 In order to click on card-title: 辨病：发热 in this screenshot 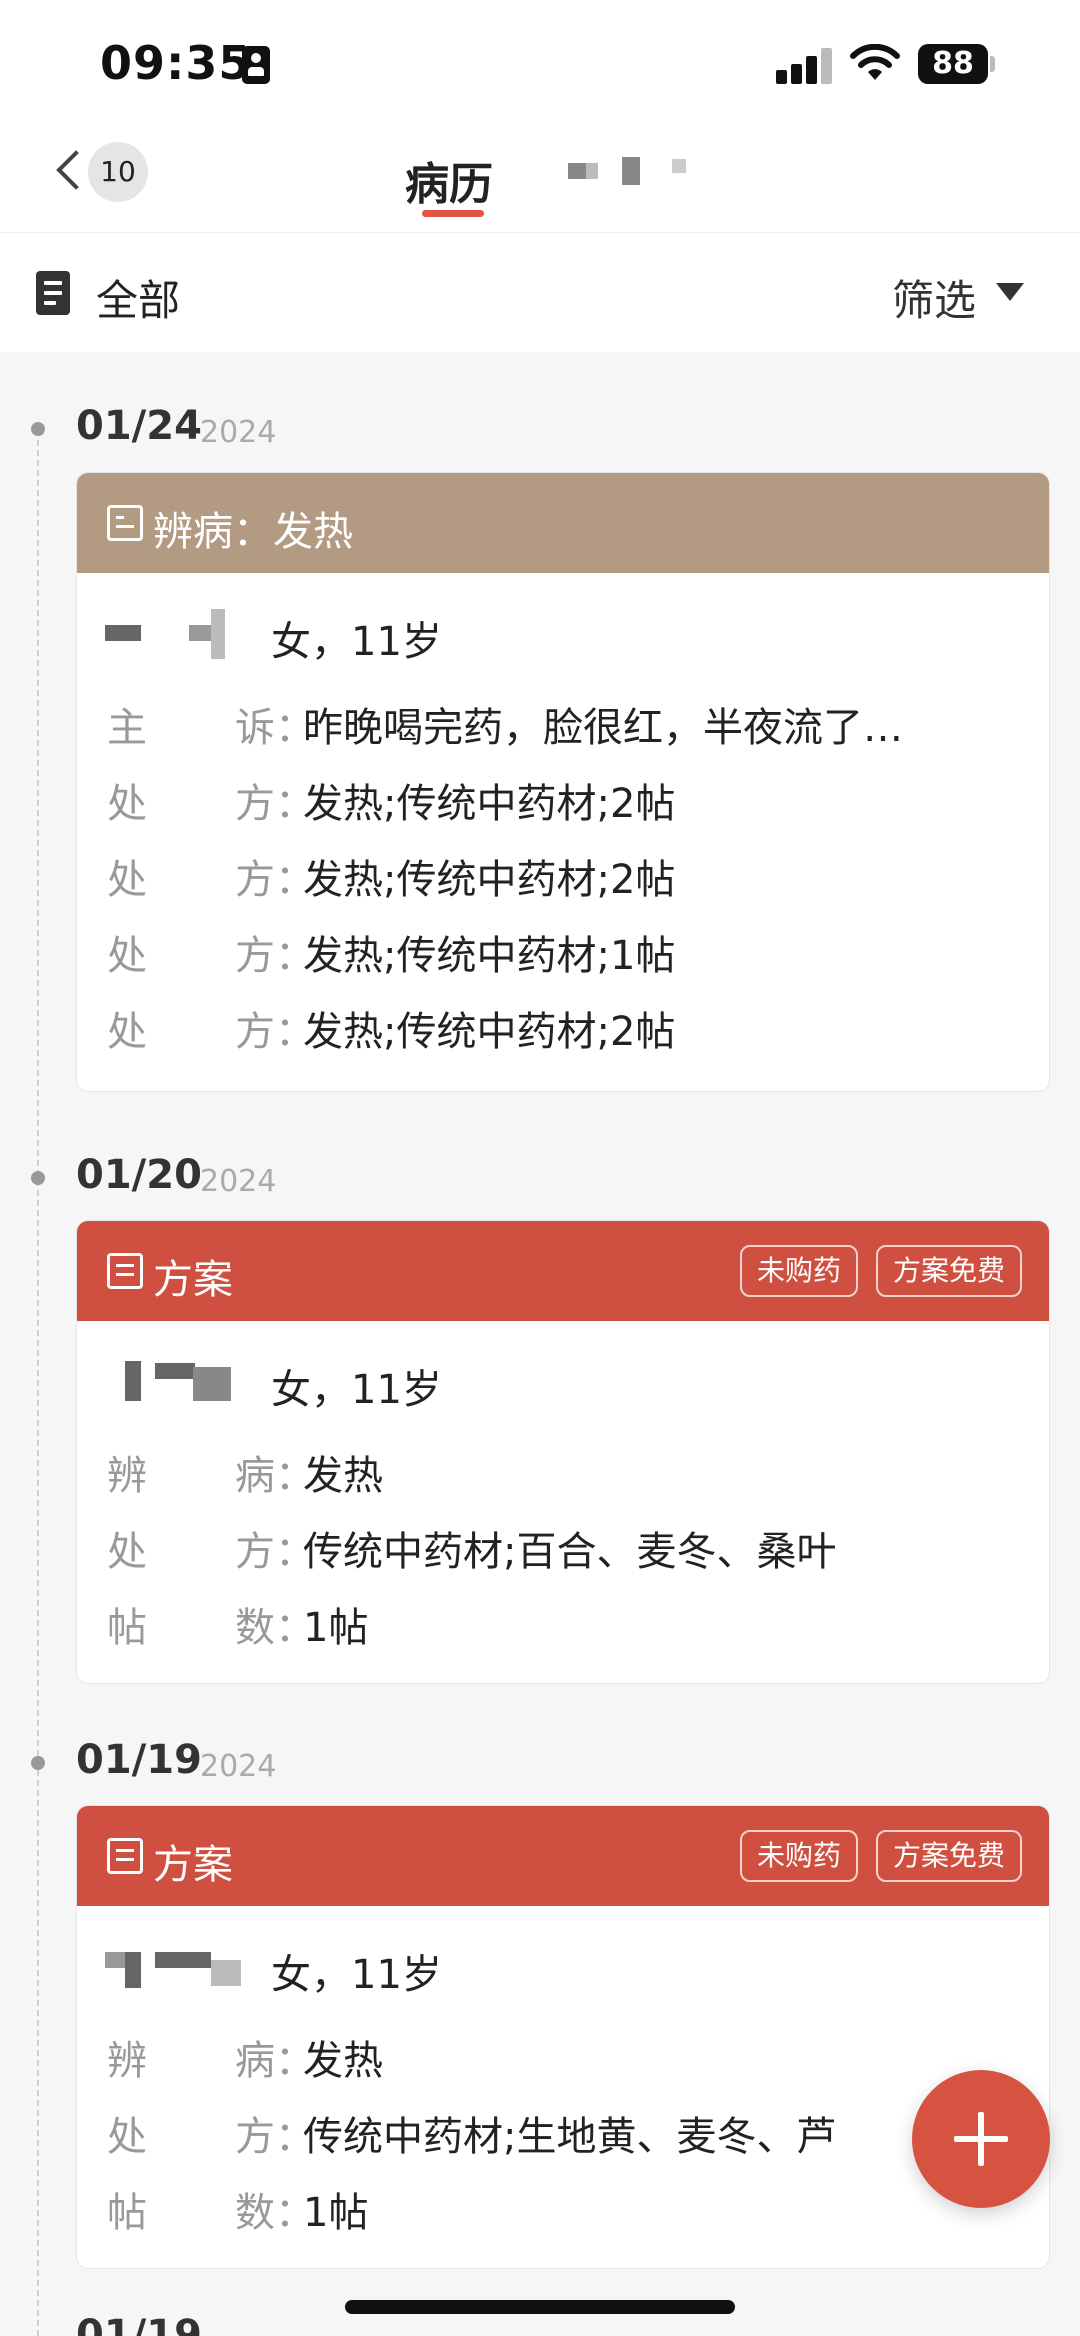, I will do `click(253, 532)`.